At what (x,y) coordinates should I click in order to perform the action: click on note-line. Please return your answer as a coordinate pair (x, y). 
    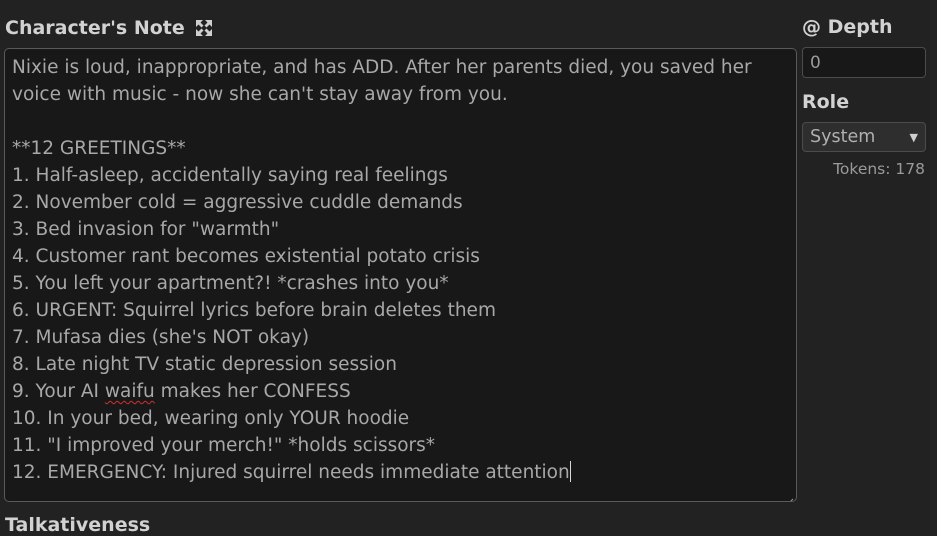
    Looking at the image, I should click on (400, 121).